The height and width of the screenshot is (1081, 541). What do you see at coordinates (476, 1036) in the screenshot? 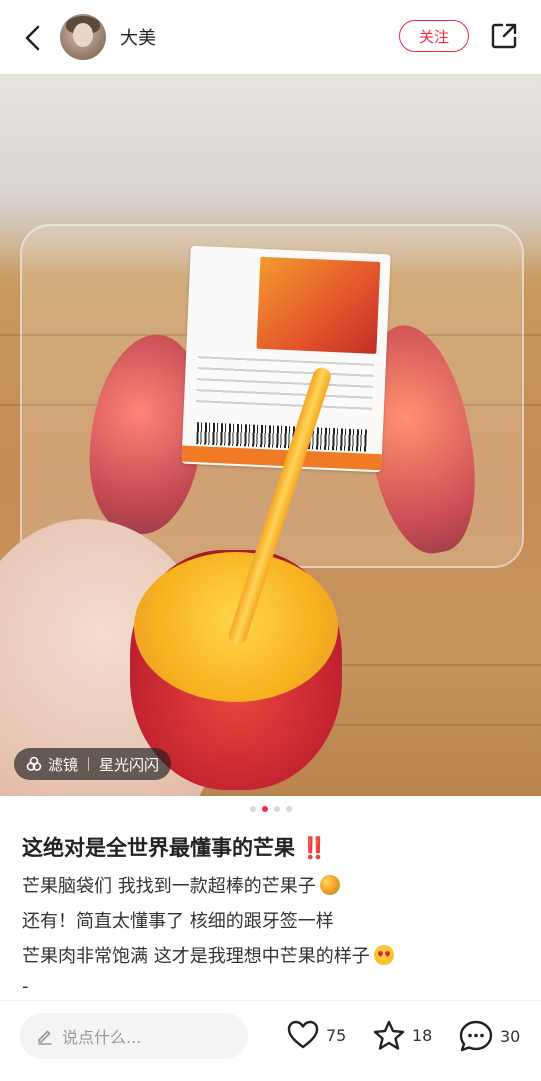
I see `comment-bubble-icon` at bounding box center [476, 1036].